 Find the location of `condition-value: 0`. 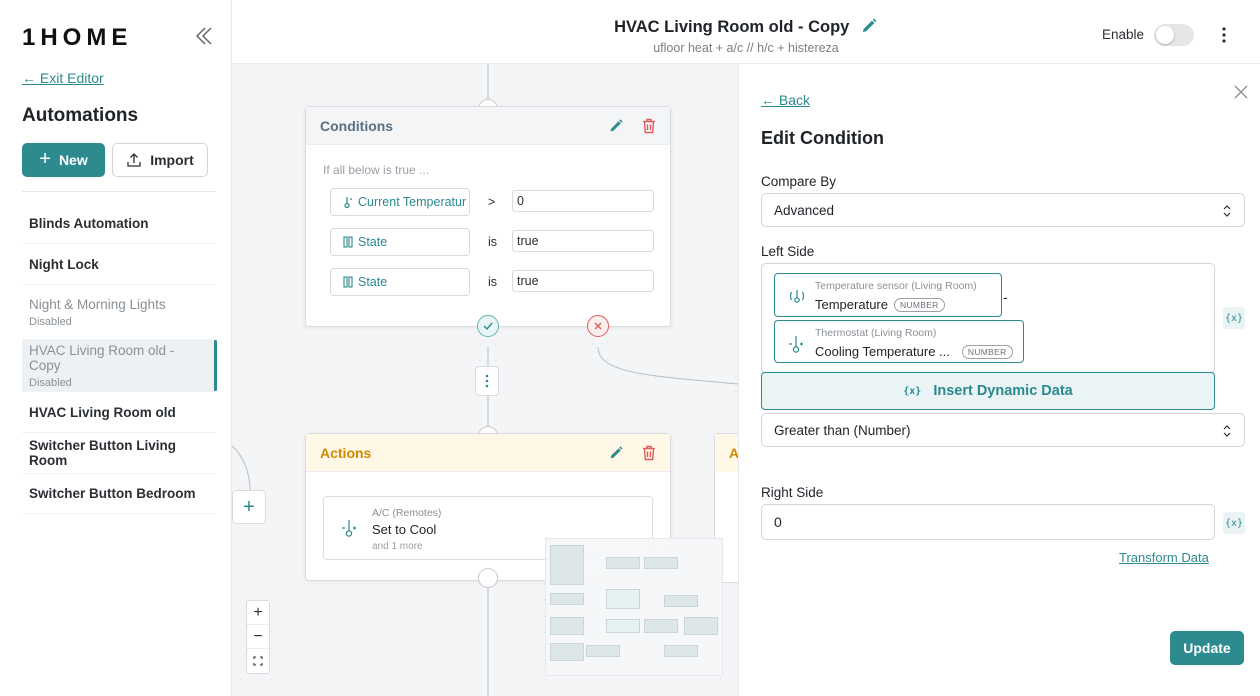

condition-value: 0 is located at coordinates (583, 201).